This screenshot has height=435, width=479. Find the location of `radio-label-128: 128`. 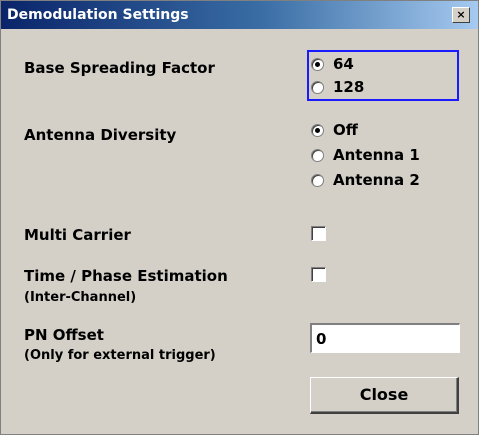

radio-label-128: 128 is located at coordinates (349, 86).